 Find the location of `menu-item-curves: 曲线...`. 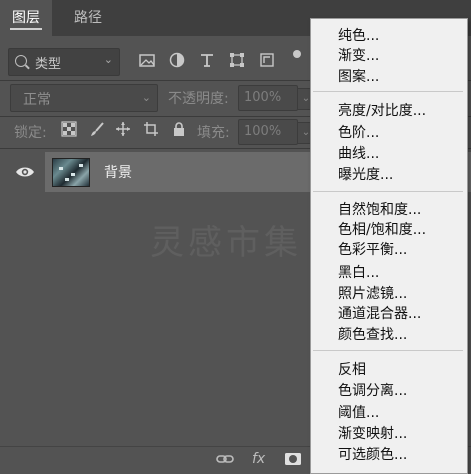

menu-item-curves: 曲线... is located at coordinates (358, 153).